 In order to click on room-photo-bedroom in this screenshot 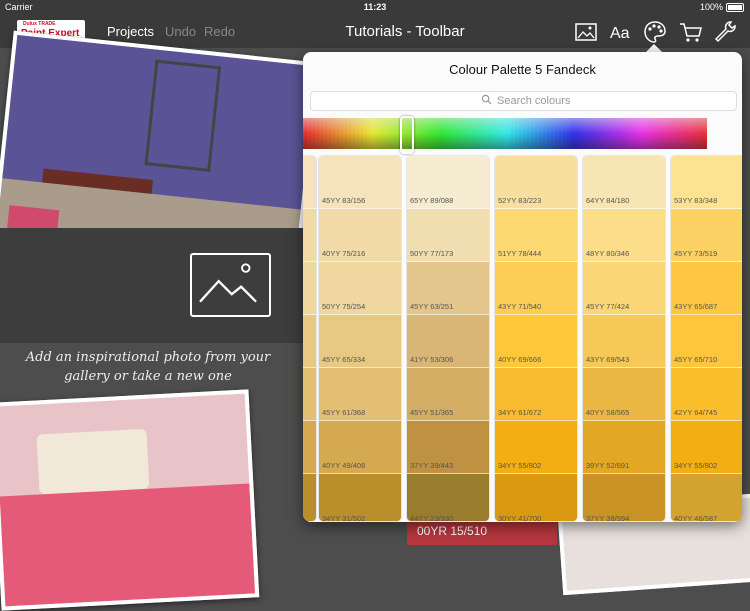, I will do `click(130, 500)`.